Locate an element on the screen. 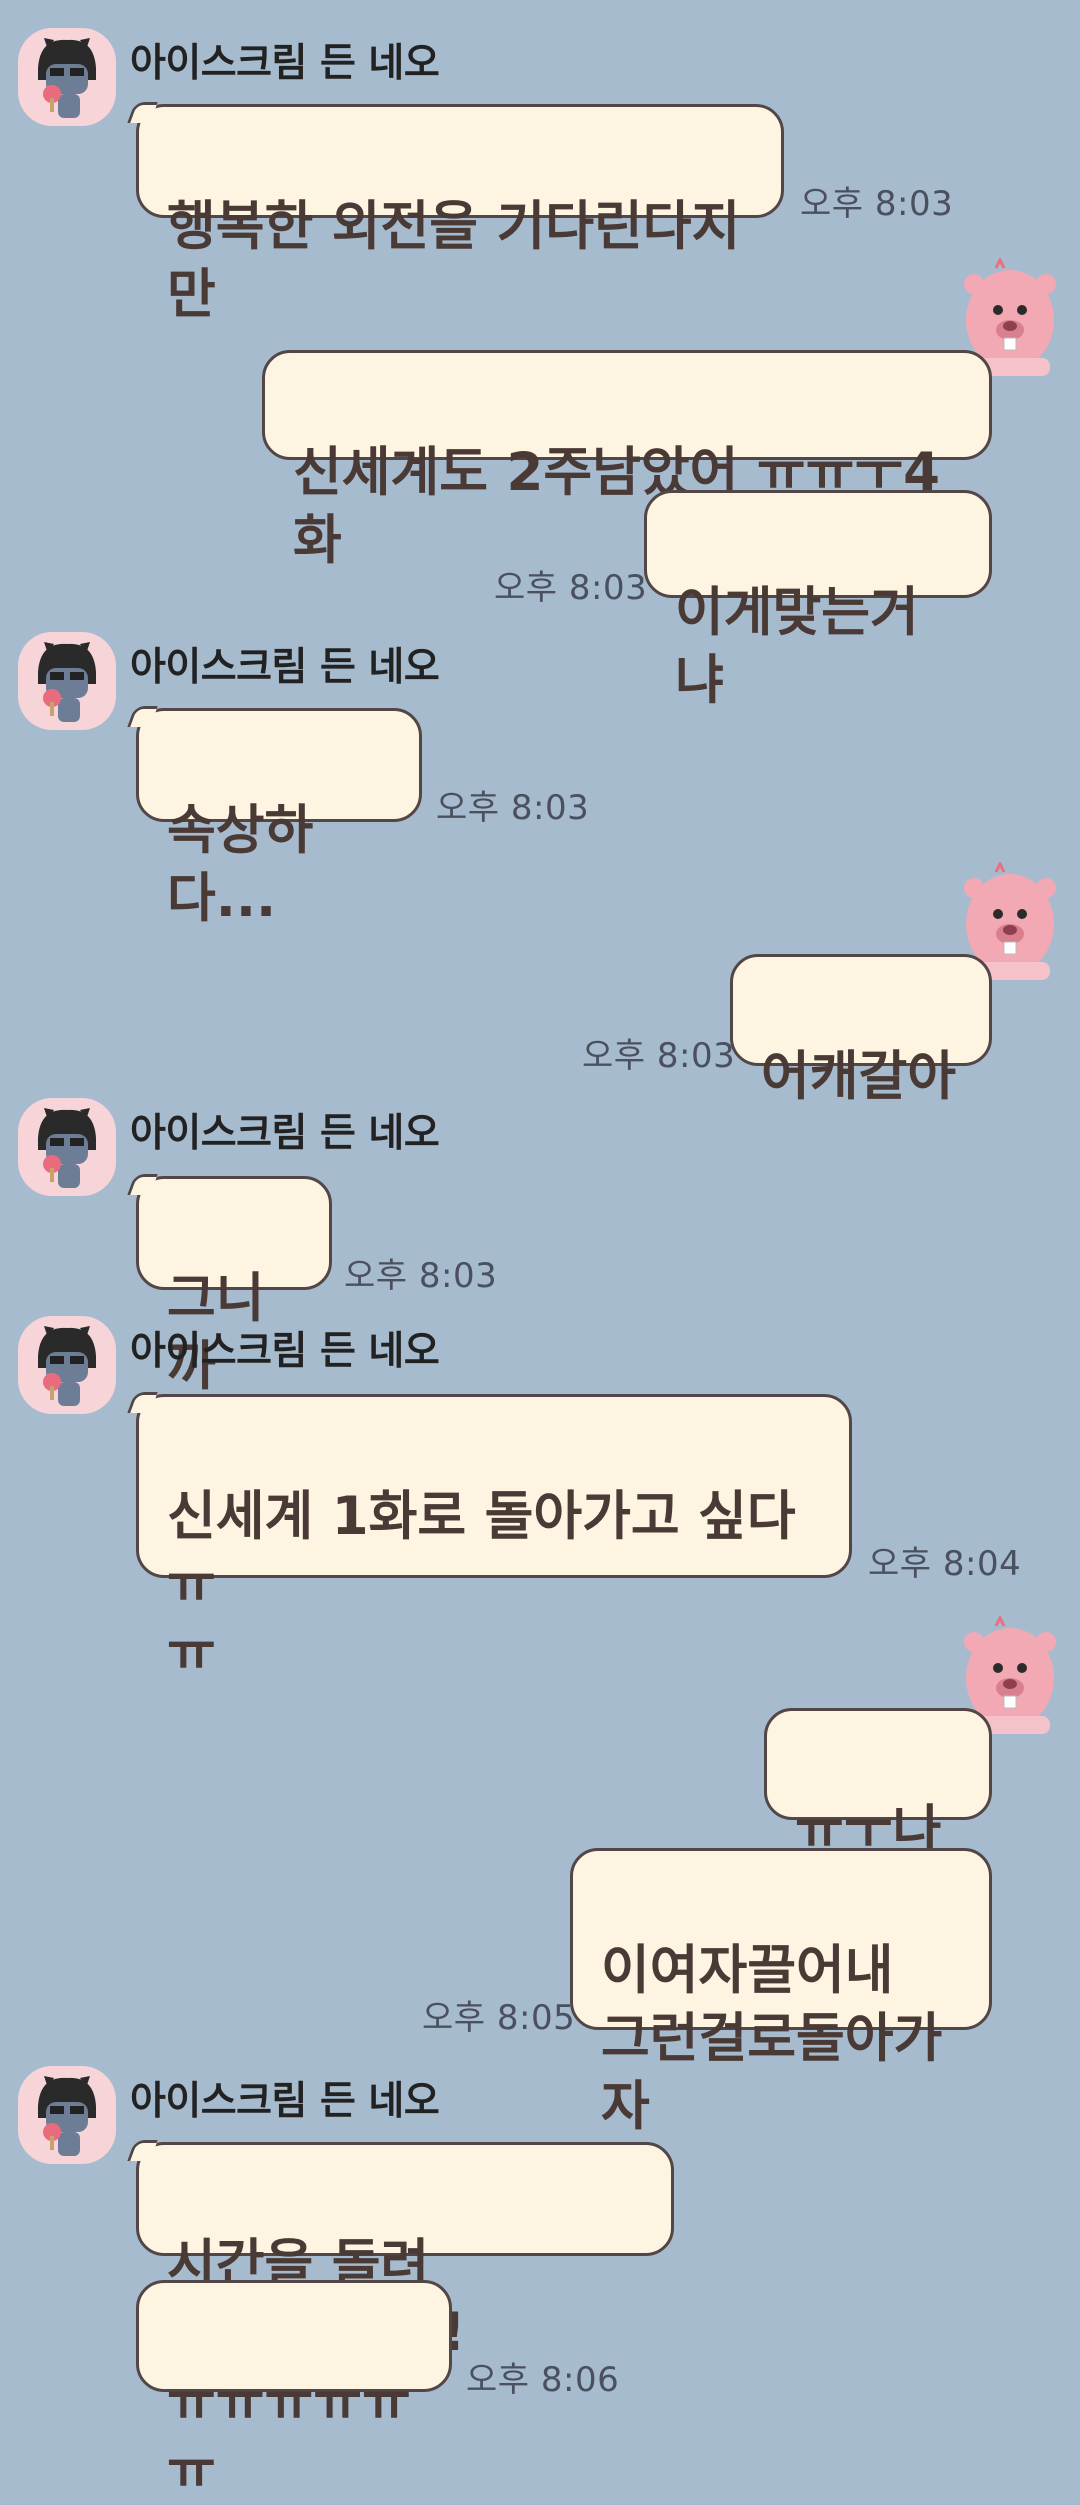  message-bubble: 이게맞는거냐 is located at coordinates (818, 600).